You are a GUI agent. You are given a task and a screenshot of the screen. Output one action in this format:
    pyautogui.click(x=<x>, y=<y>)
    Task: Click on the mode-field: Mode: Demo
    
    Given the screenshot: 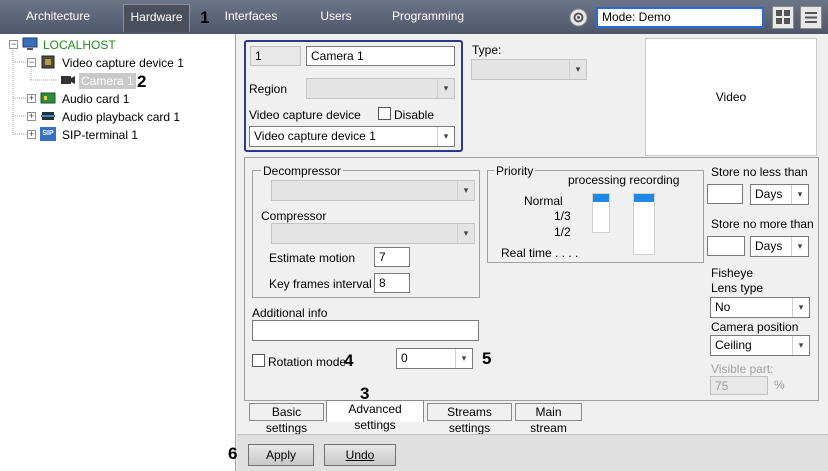 What is the action you would take?
    pyautogui.click(x=680, y=17)
    